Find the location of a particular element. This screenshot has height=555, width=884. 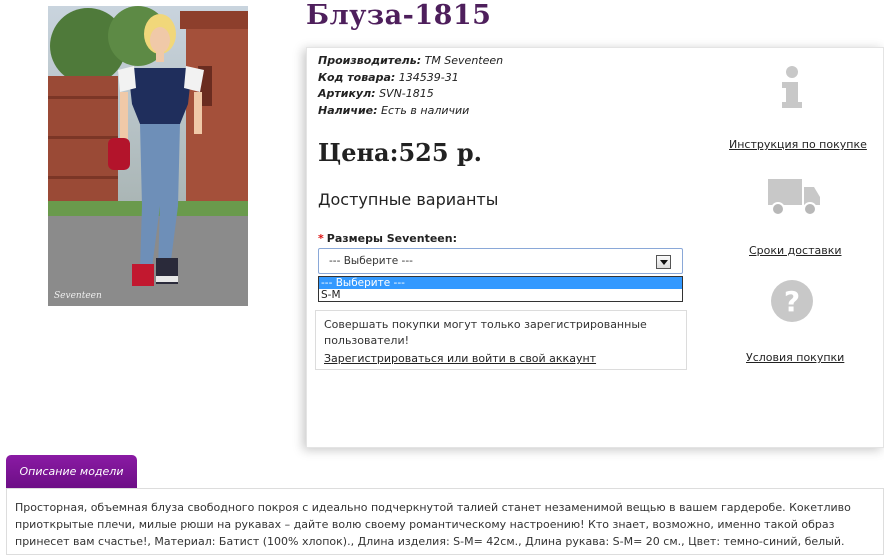

delivery-link: Сроки доставки is located at coordinates (795, 250).